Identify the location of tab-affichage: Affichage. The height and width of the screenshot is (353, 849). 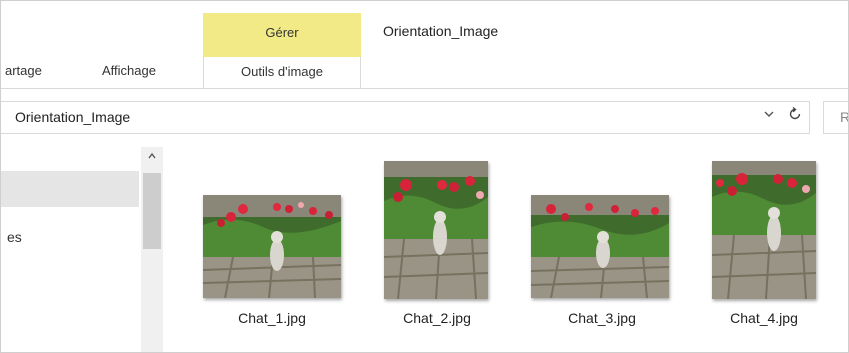
(129, 70).